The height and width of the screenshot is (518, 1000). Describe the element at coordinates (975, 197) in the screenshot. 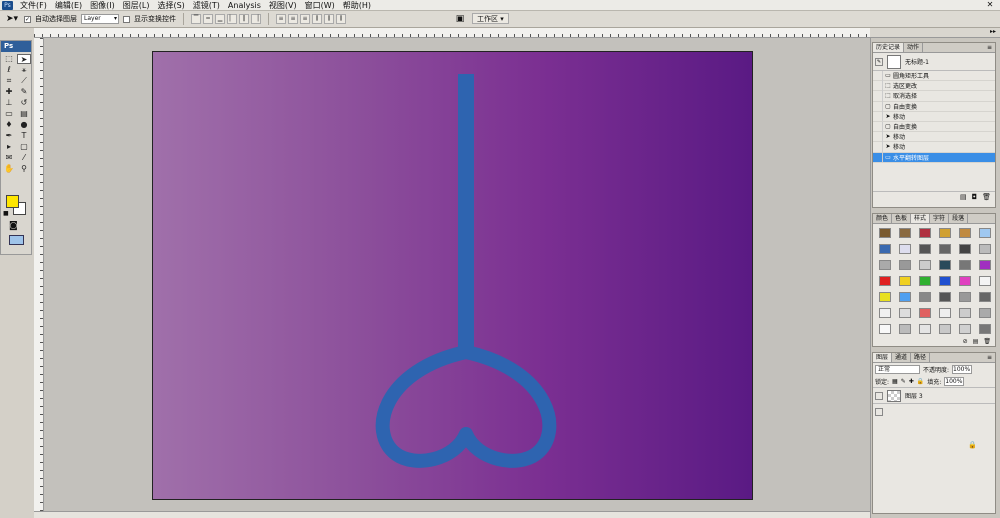

I see `new-snapshot-icon: ◘` at that location.